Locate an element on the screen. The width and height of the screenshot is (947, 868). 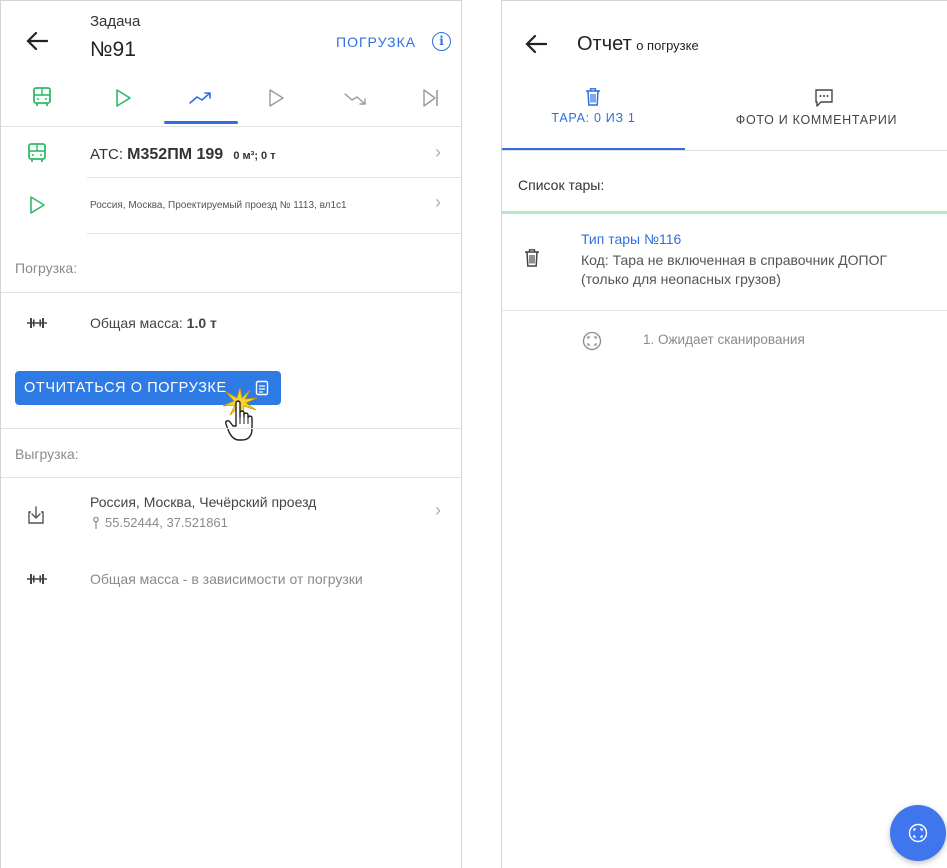
tab-unloading is located at coordinates (356, 101).